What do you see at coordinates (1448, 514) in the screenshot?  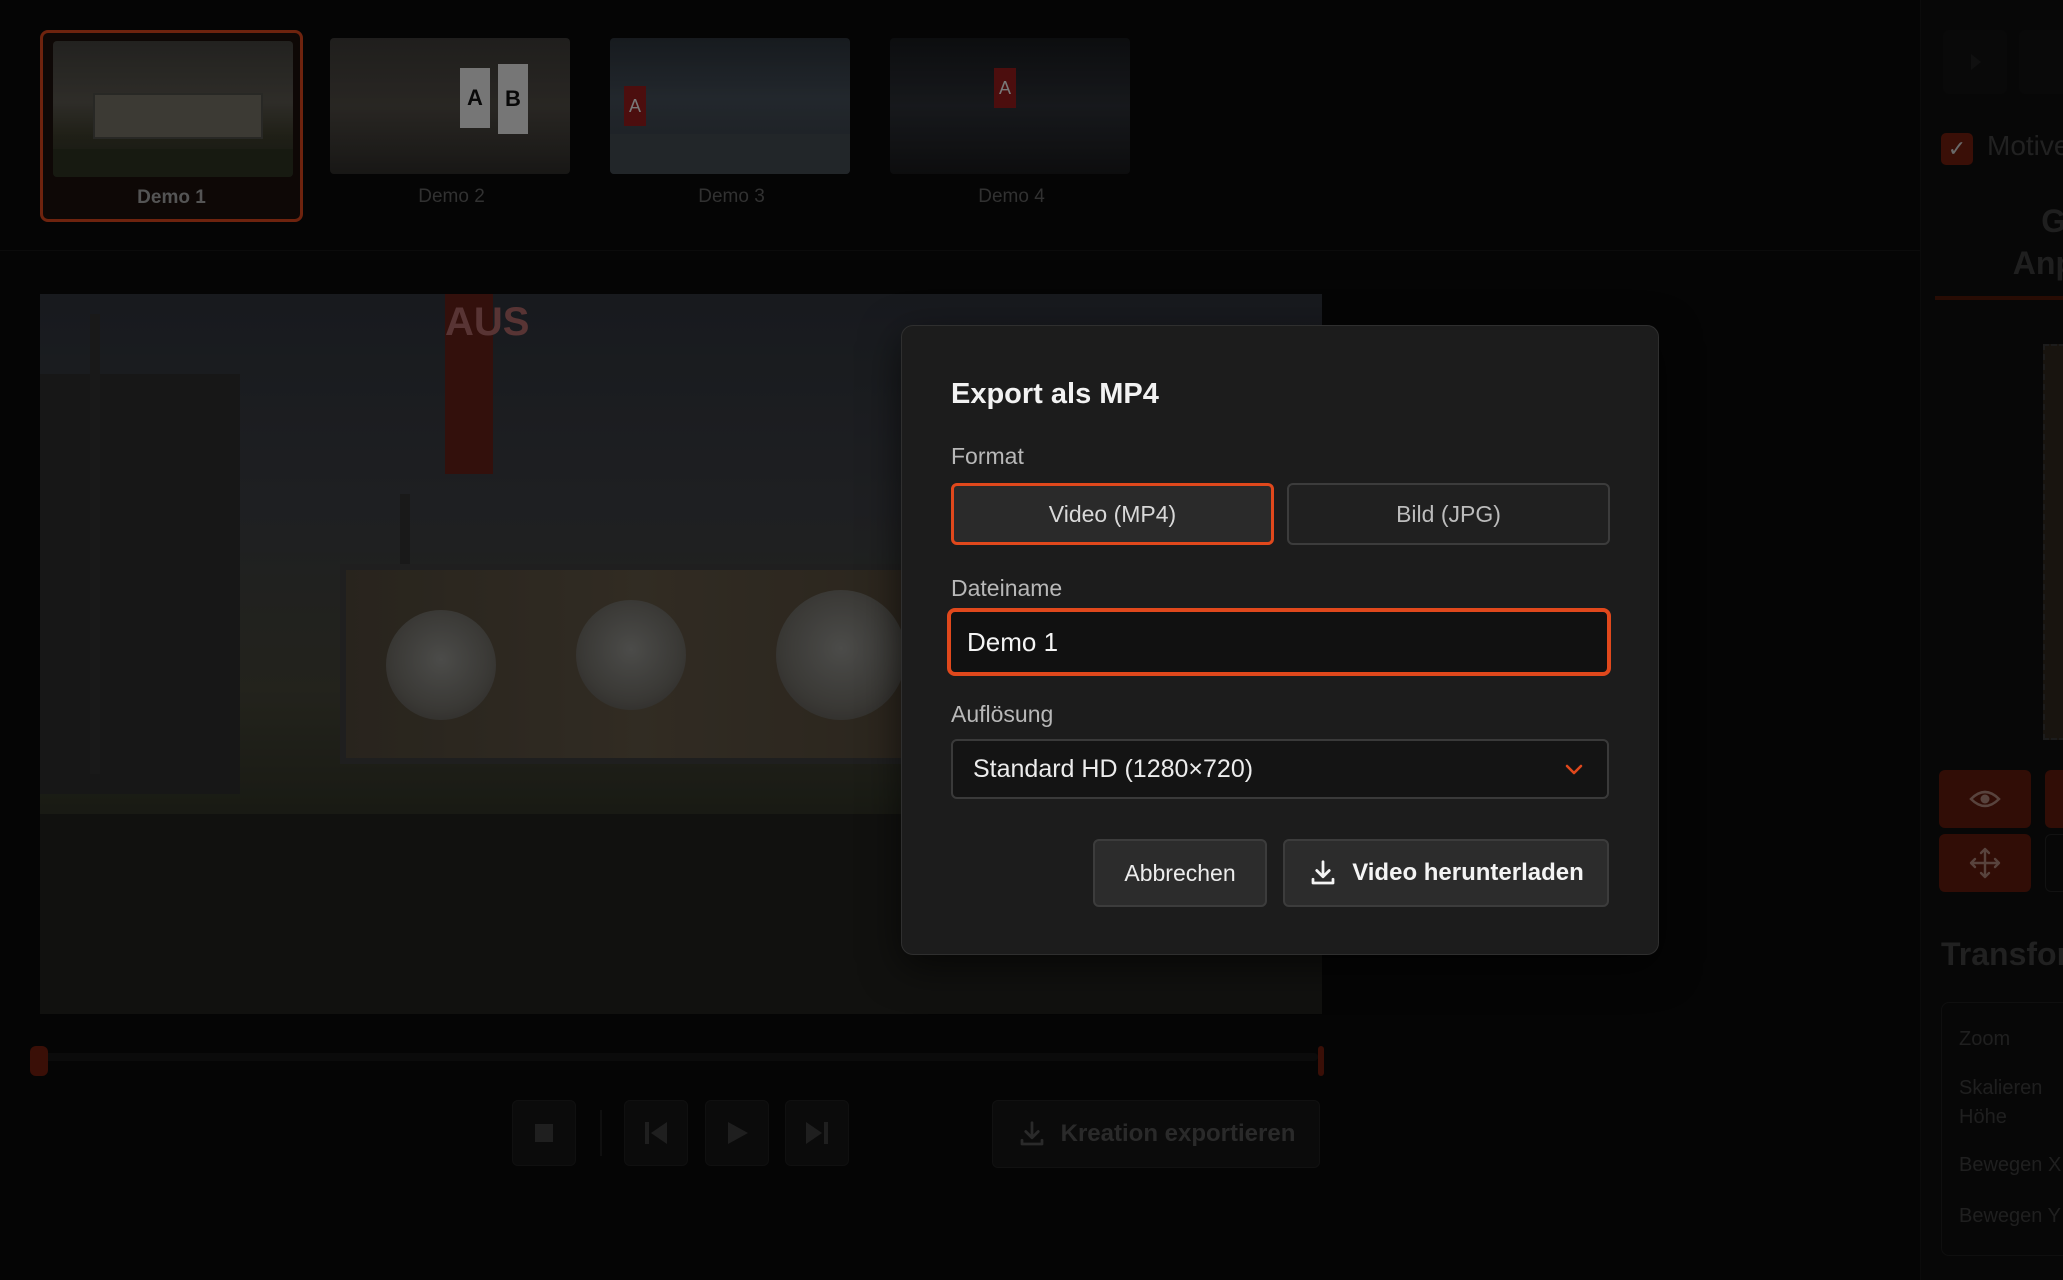 I see `format-image-button: Bild (JPG)` at bounding box center [1448, 514].